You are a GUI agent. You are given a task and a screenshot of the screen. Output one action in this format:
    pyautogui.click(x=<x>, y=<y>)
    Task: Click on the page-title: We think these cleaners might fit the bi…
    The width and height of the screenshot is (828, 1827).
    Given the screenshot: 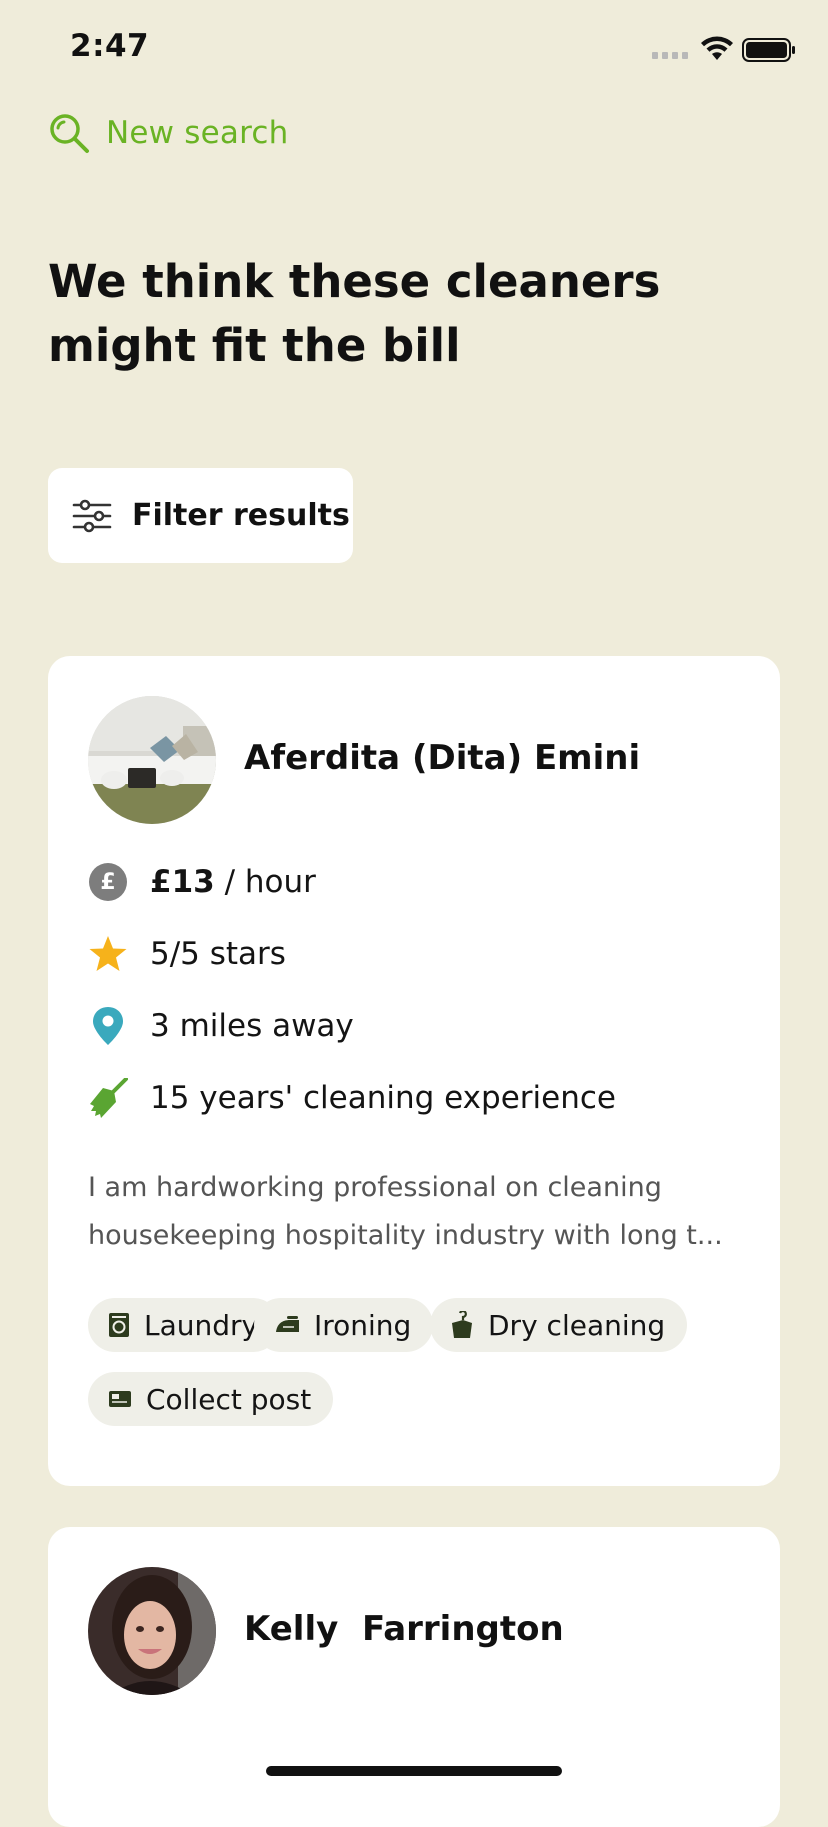 What is the action you would take?
    pyautogui.click(x=354, y=313)
    